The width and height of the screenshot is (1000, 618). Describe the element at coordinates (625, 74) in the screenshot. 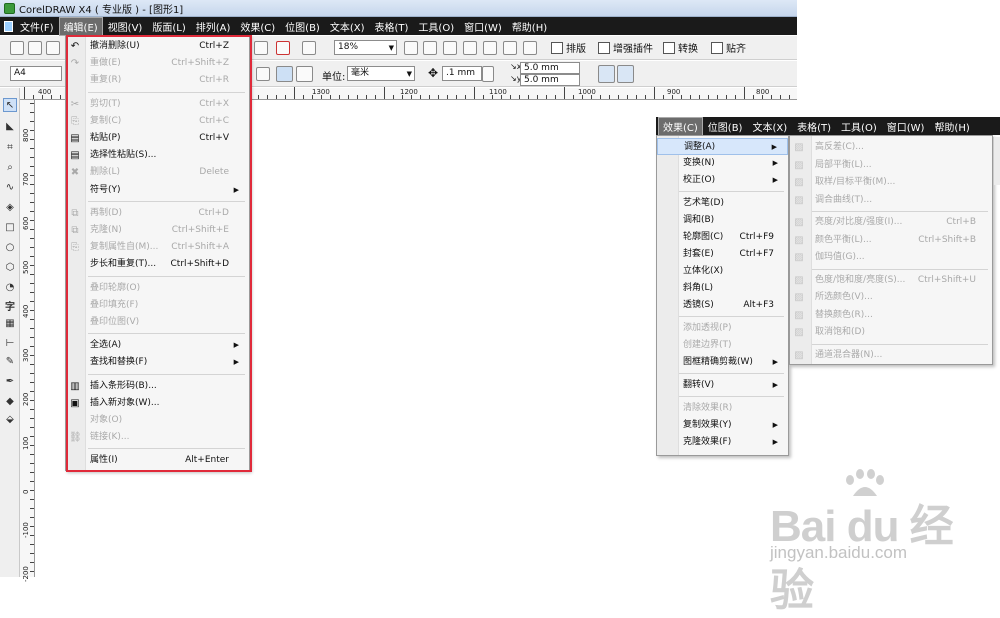

I see `draw-wireframe-icon` at that location.